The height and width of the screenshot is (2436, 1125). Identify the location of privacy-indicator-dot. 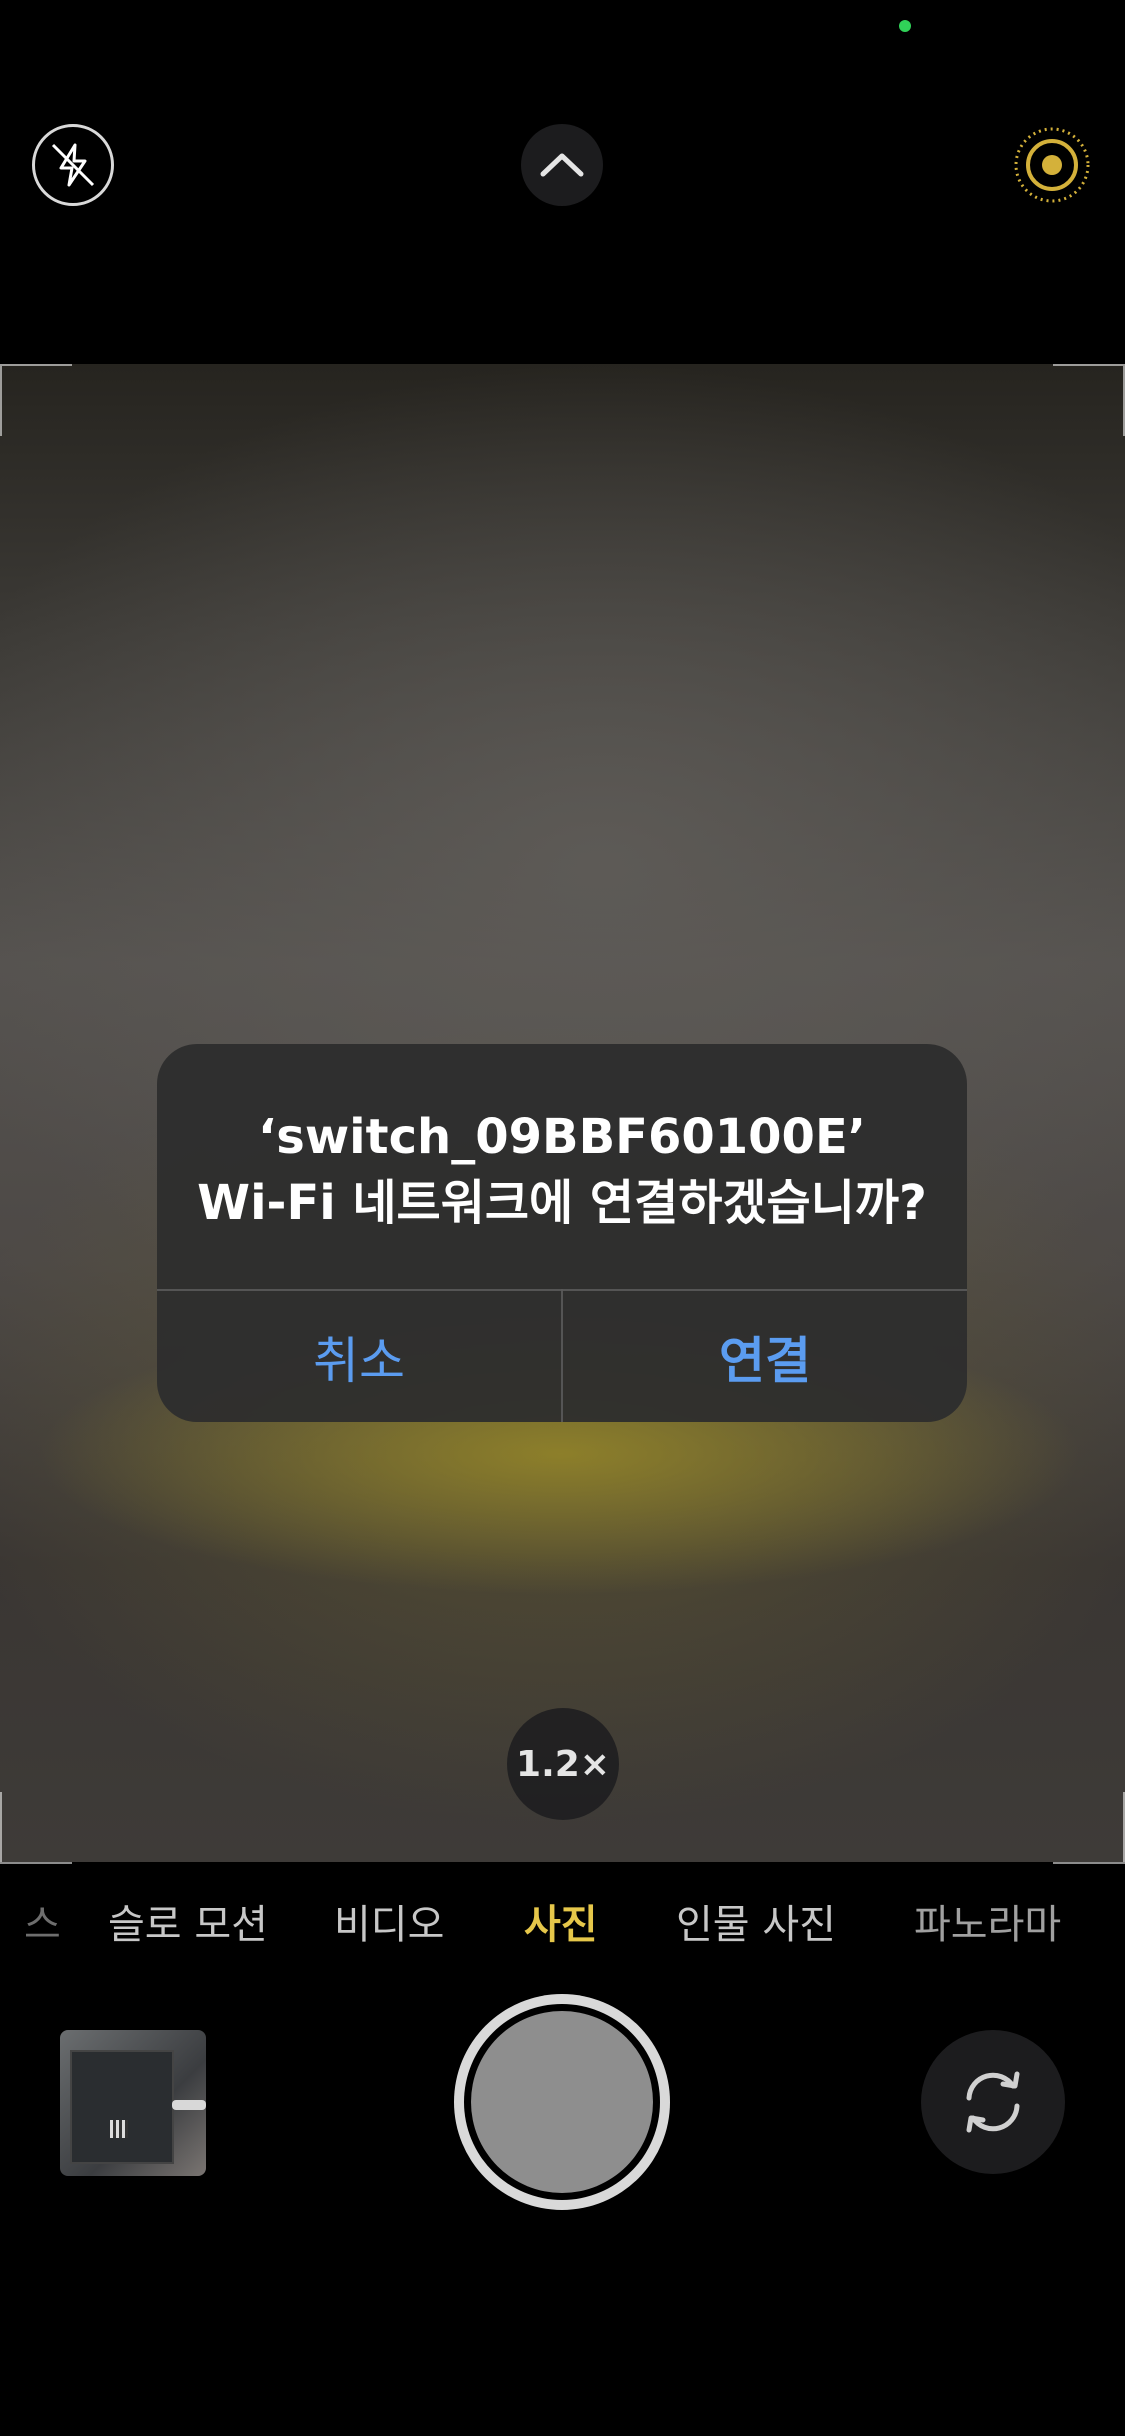
(905, 26).